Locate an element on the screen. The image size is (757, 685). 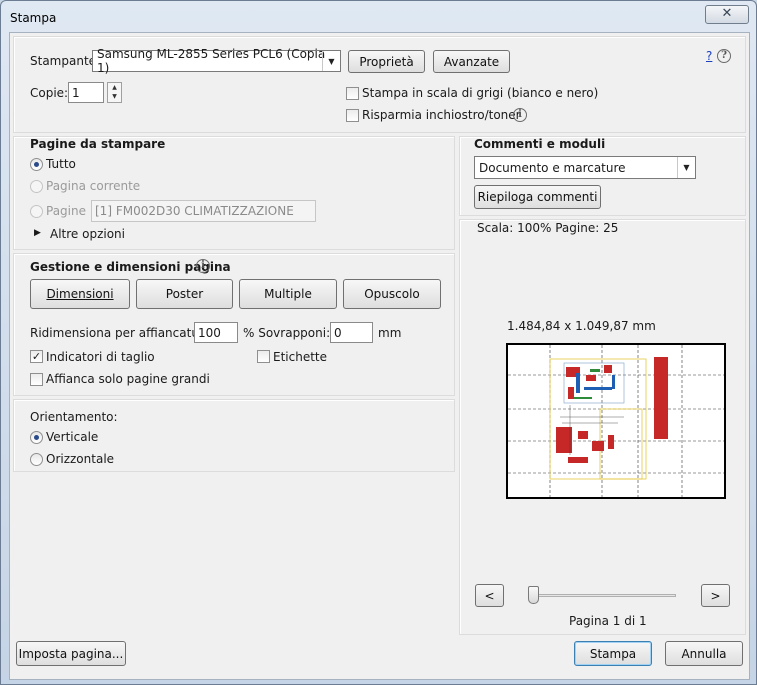
labels-label: Etichette is located at coordinates (300, 357).